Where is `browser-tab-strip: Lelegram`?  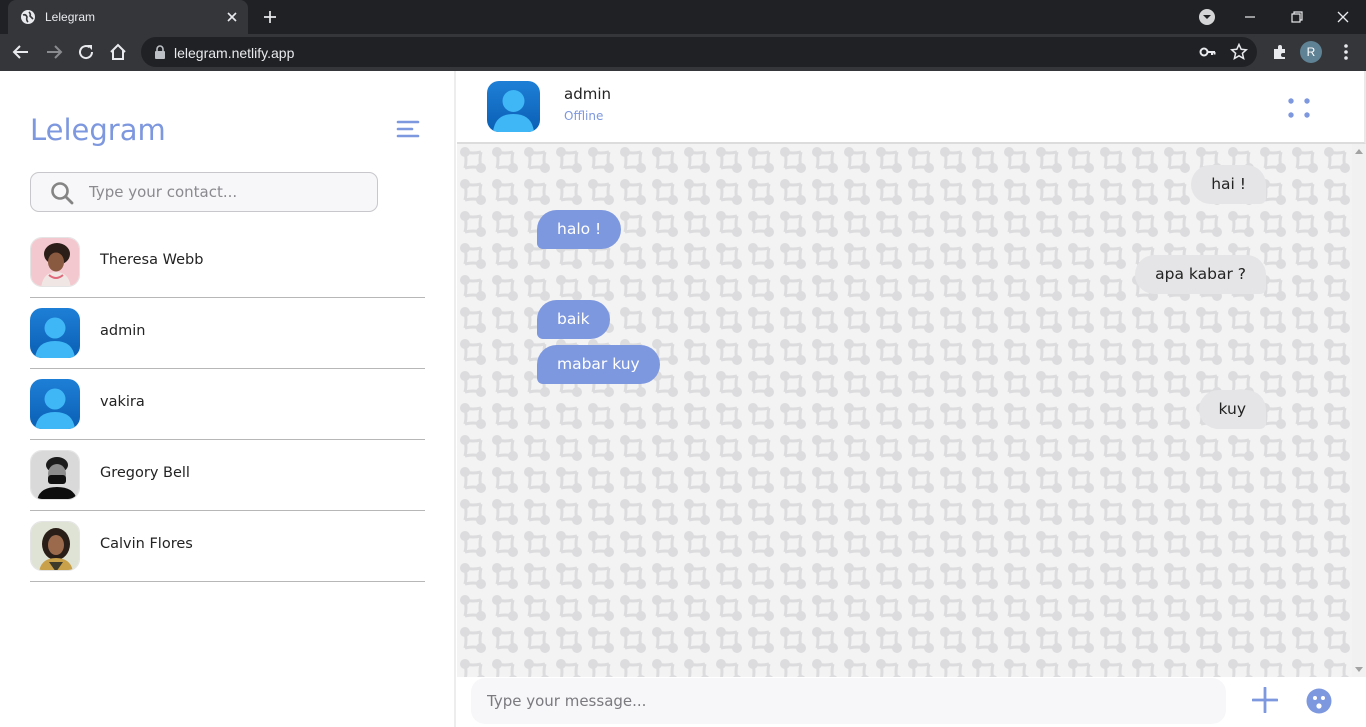
browser-tab-strip: Lelegram is located at coordinates (683, 17).